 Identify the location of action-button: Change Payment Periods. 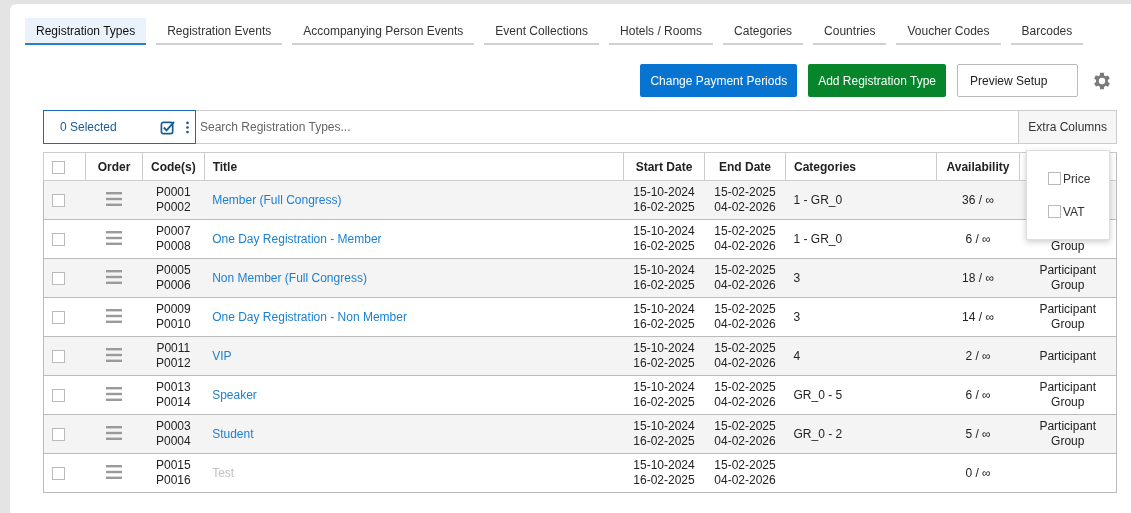
(719, 80).